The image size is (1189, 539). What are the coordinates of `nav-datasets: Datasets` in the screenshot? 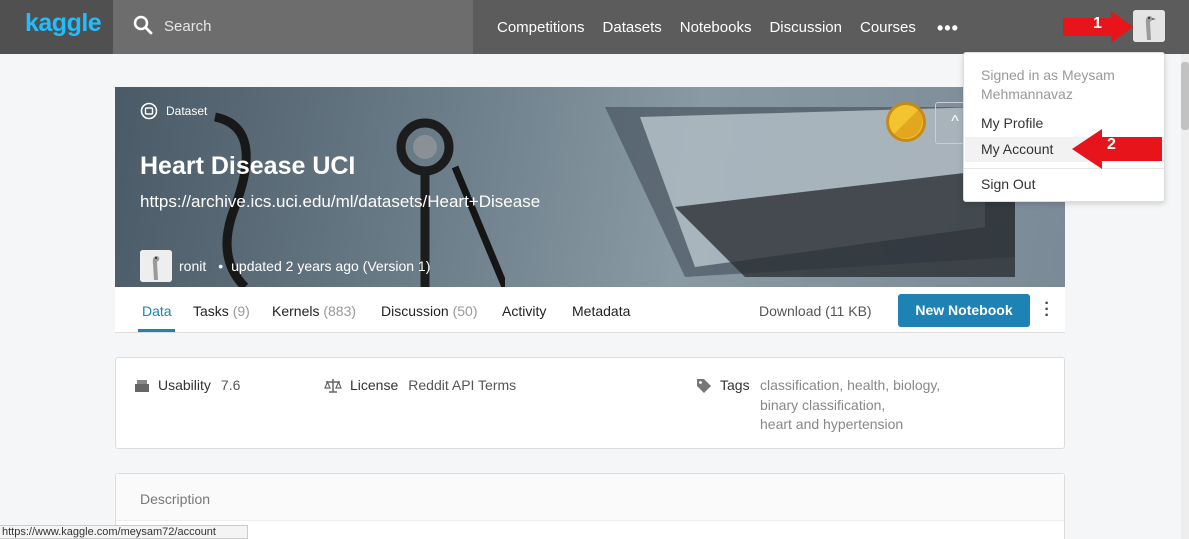 It's located at (632, 27).